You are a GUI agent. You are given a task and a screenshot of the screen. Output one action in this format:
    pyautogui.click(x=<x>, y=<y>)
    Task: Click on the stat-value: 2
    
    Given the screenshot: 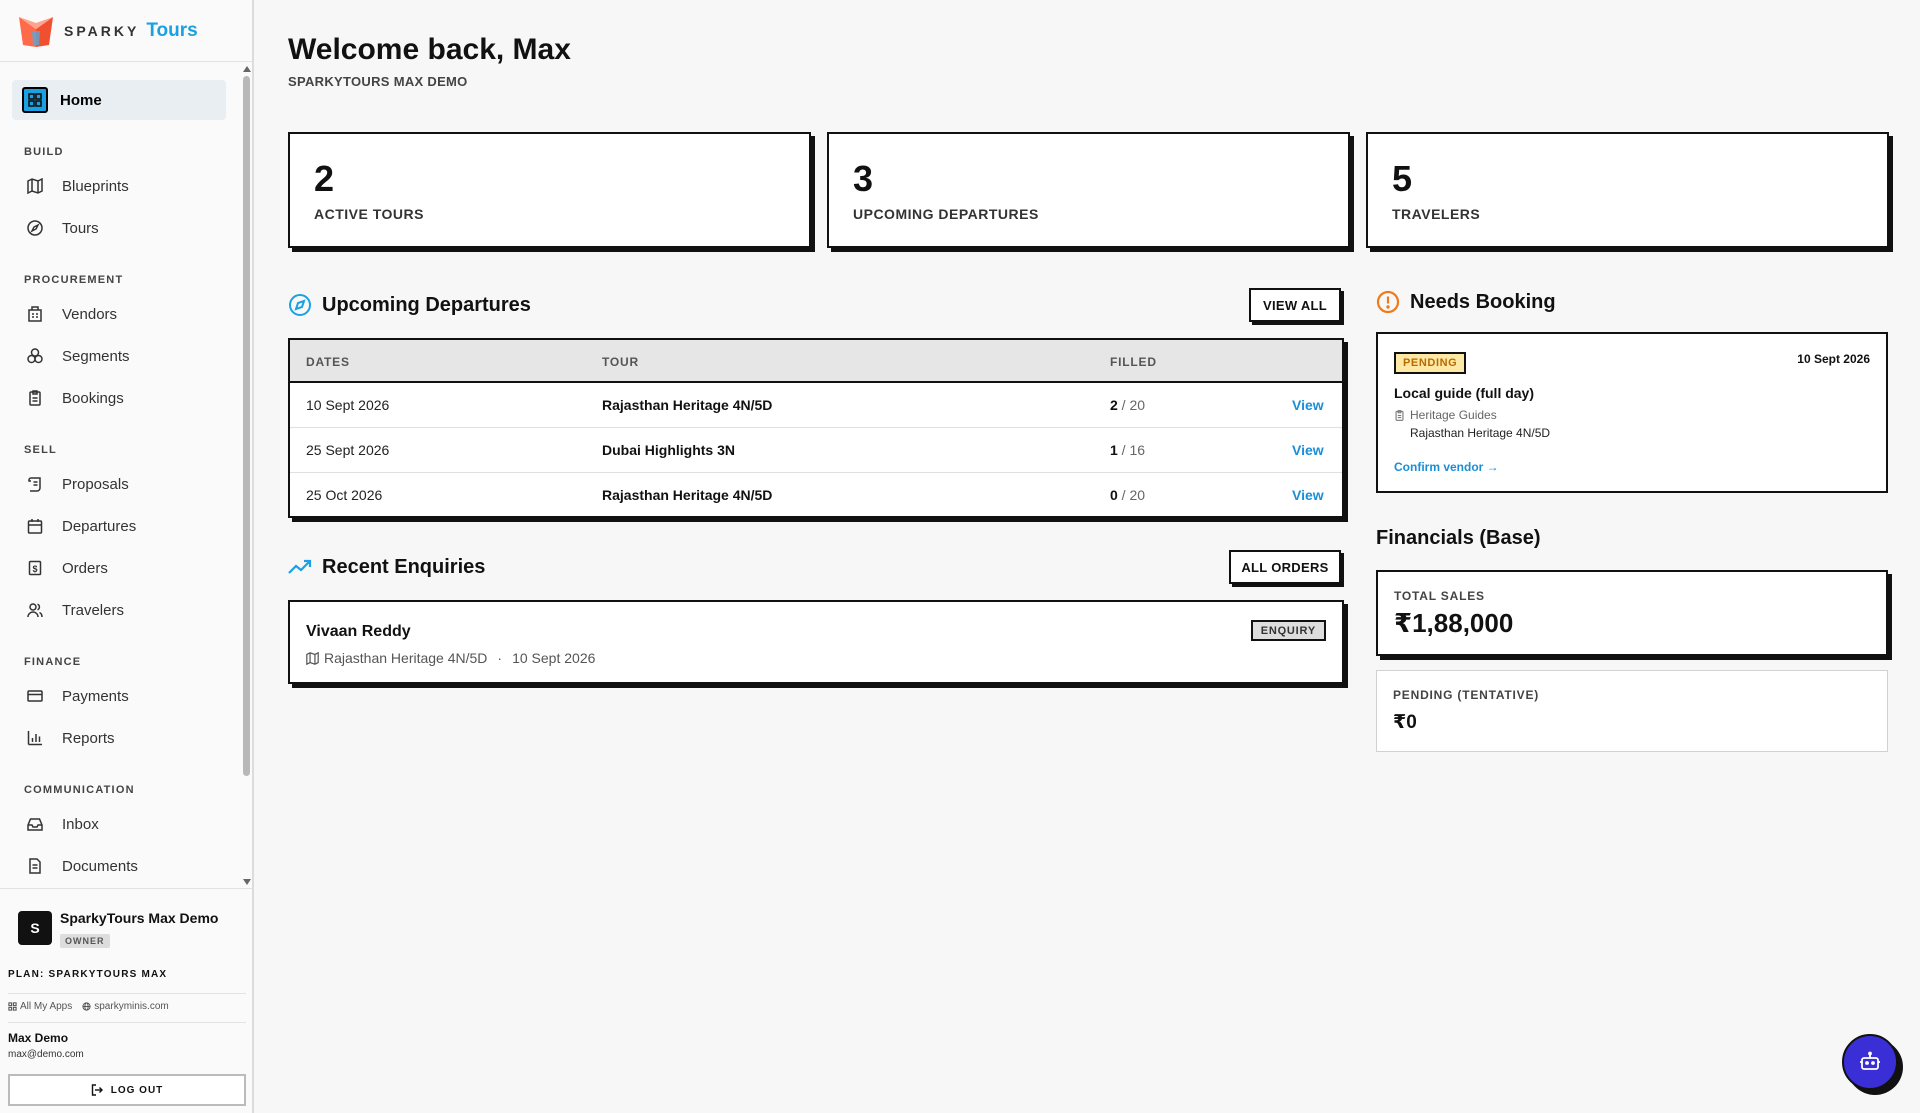 What is the action you would take?
    pyautogui.click(x=324, y=178)
    